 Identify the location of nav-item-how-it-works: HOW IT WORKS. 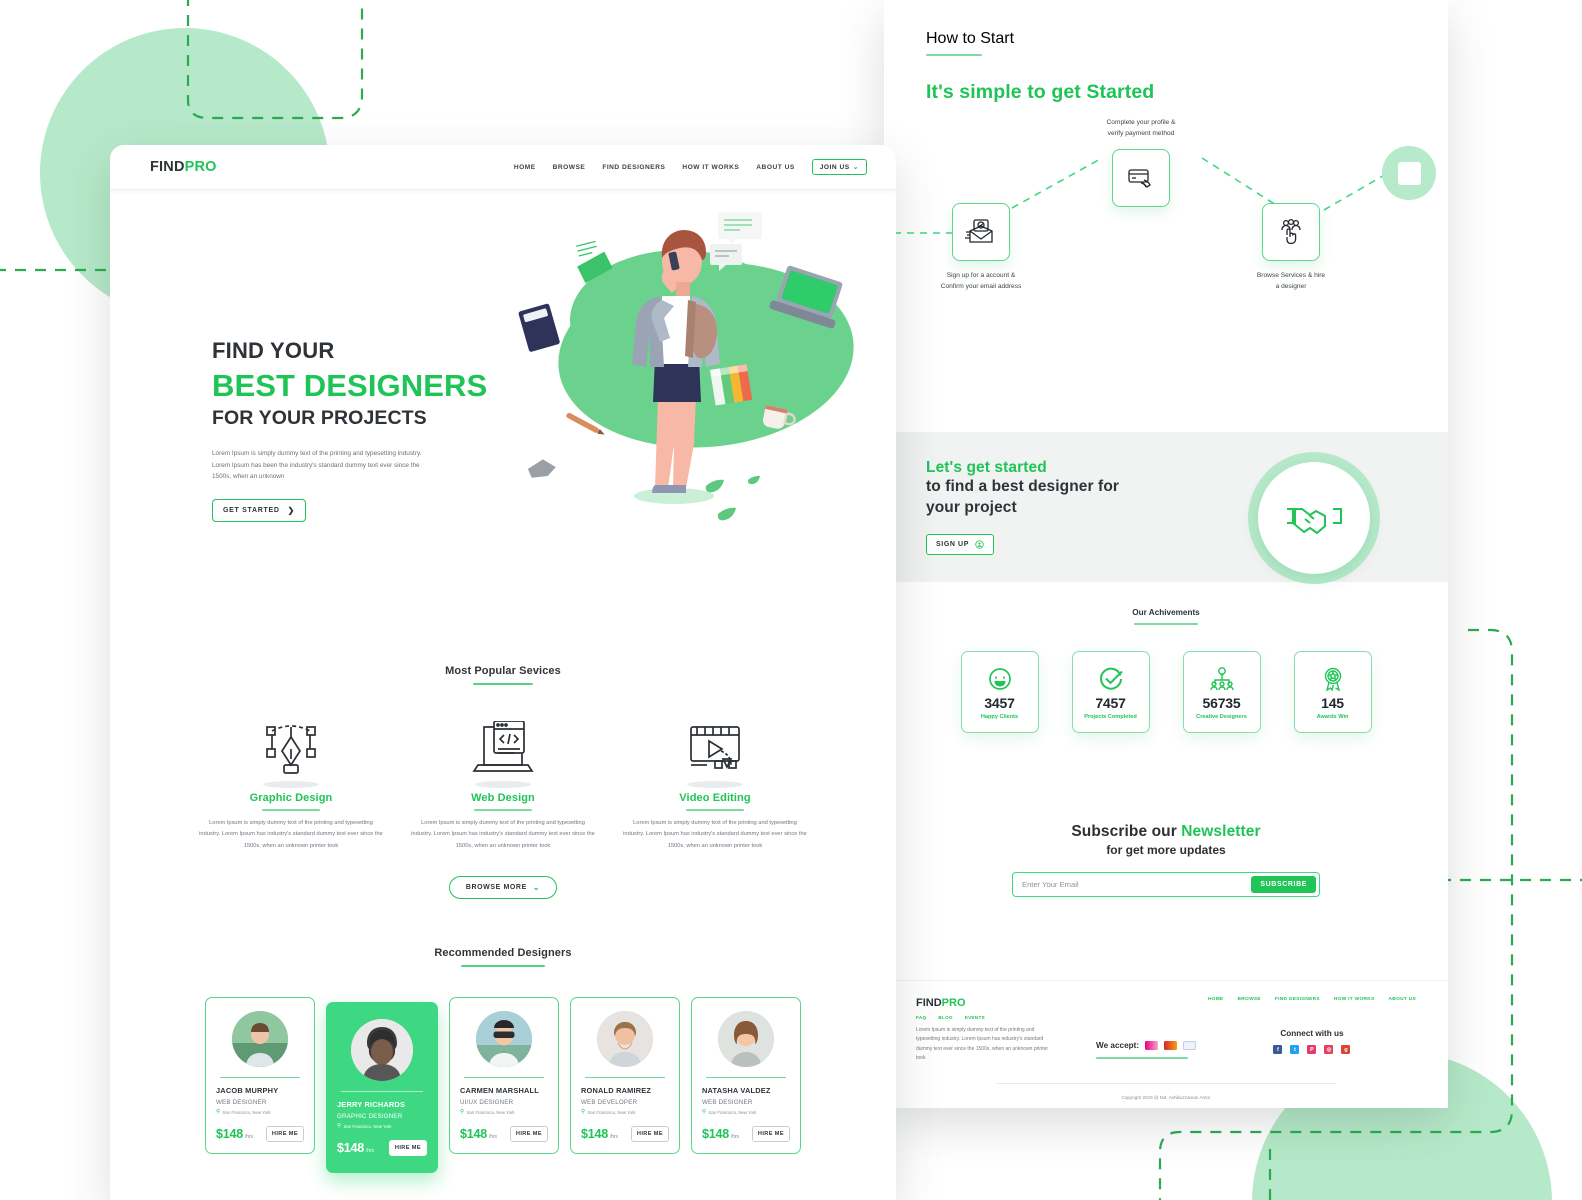
(710, 167).